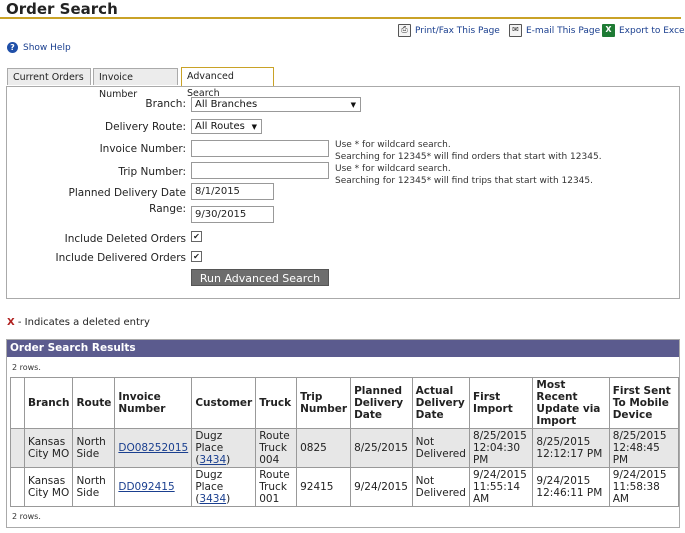 The image size is (685, 533). What do you see at coordinates (26, 516) in the screenshot?
I see `rows-count-bottom: 2 rows.` at bounding box center [26, 516].